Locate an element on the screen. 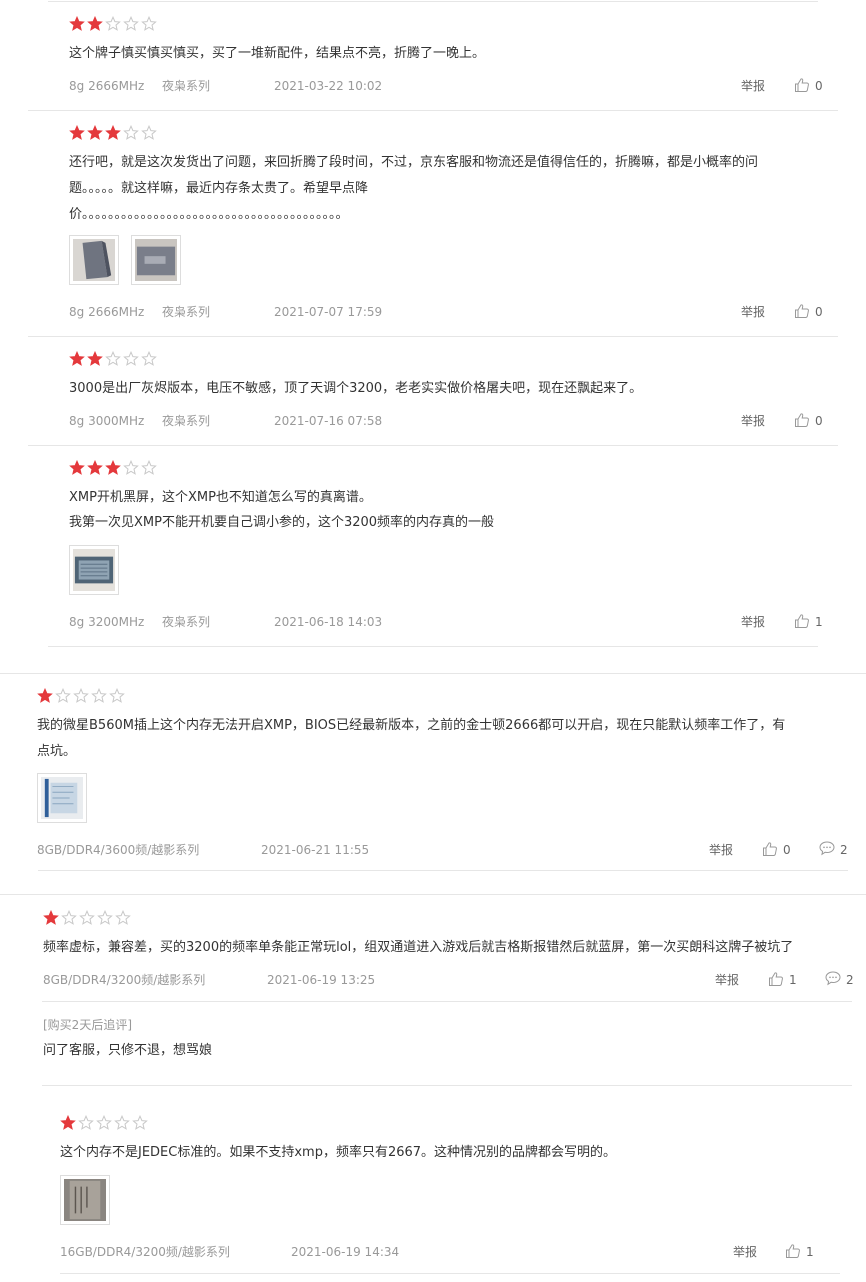 The image size is (866, 1282). product-spec: 16GB/DDR4/3200频/越影系列 is located at coordinates (145, 1252).